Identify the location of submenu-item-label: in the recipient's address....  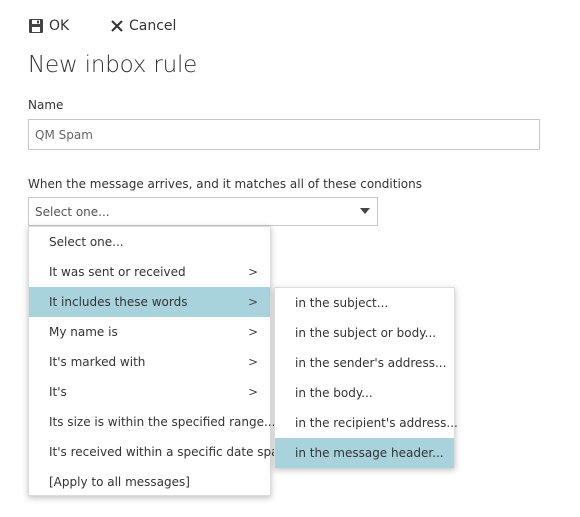
(376, 423).